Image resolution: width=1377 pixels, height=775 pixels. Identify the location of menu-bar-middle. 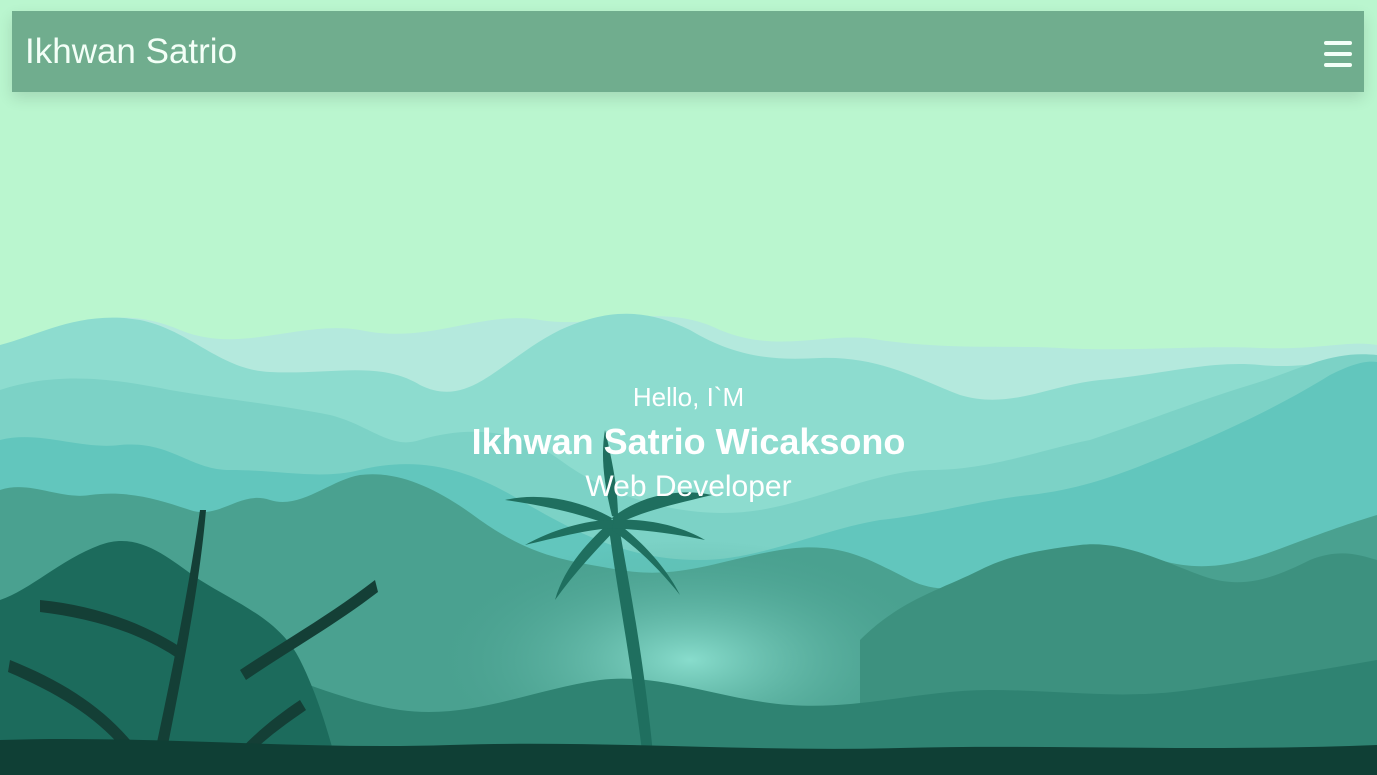
(1338, 53).